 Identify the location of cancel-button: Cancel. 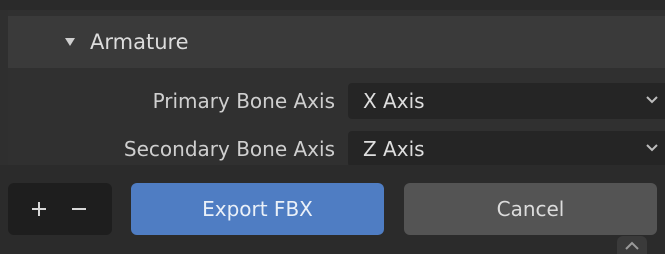
(530, 209).